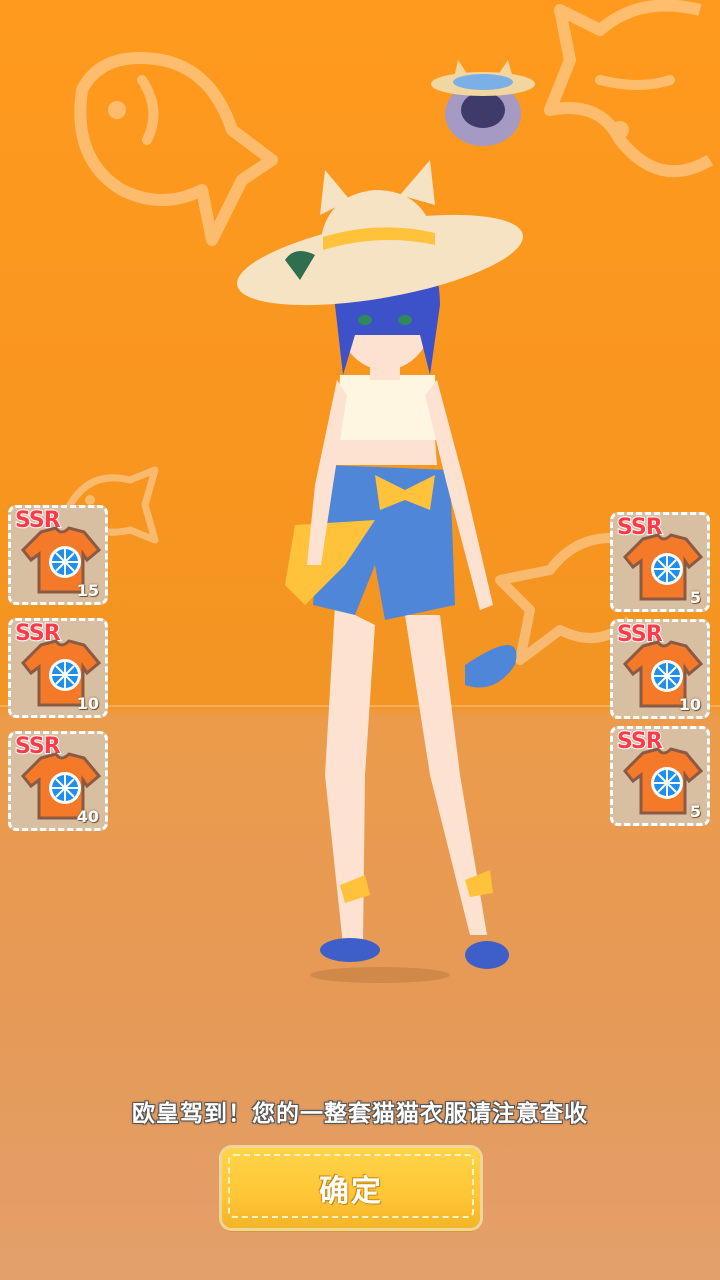  Describe the element at coordinates (629, 89) in the screenshot. I see `fish-decoration-icon` at that location.